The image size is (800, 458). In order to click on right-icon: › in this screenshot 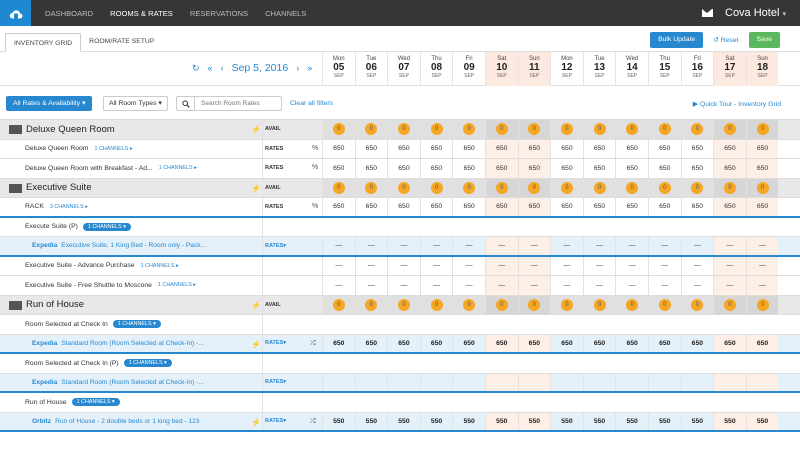, I will do `click(297, 68)`.